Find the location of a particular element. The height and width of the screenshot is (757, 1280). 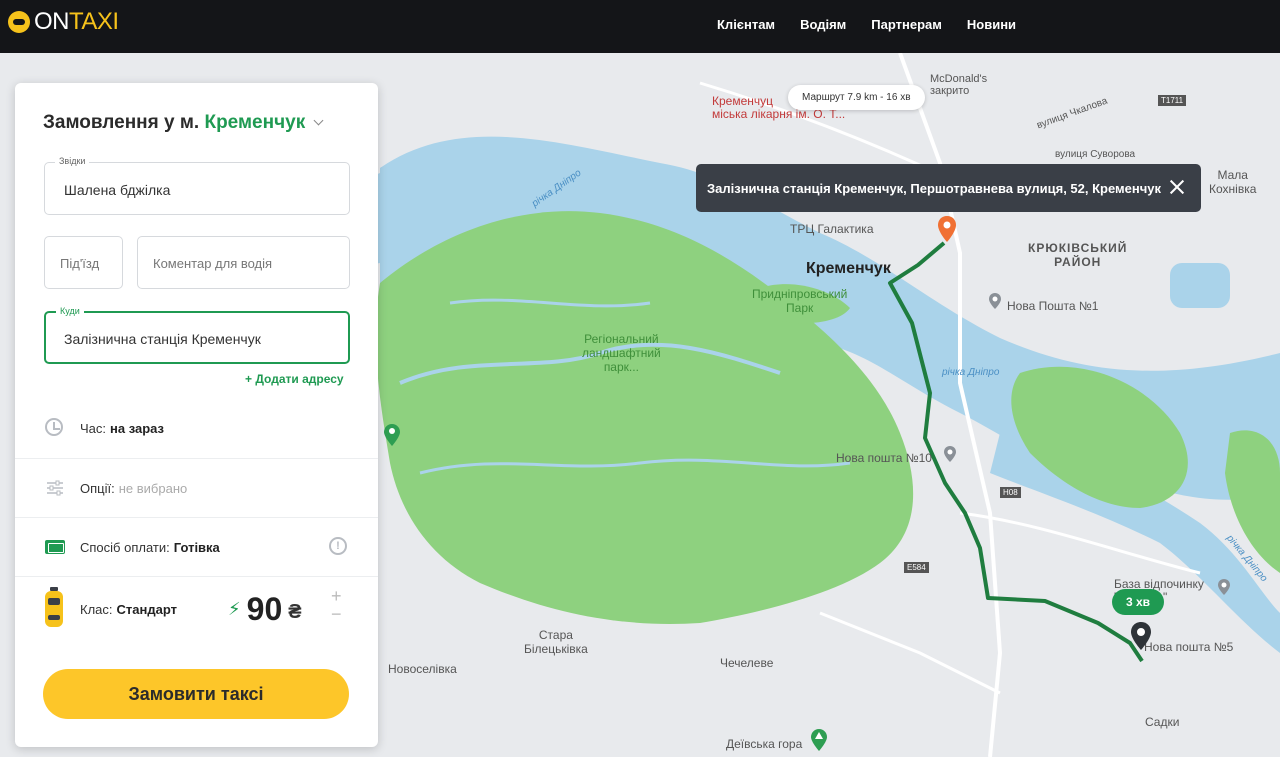

label-kriukivskyi: КРЮКІВСЬКИЙ РАЙОН is located at coordinates (1078, 255).